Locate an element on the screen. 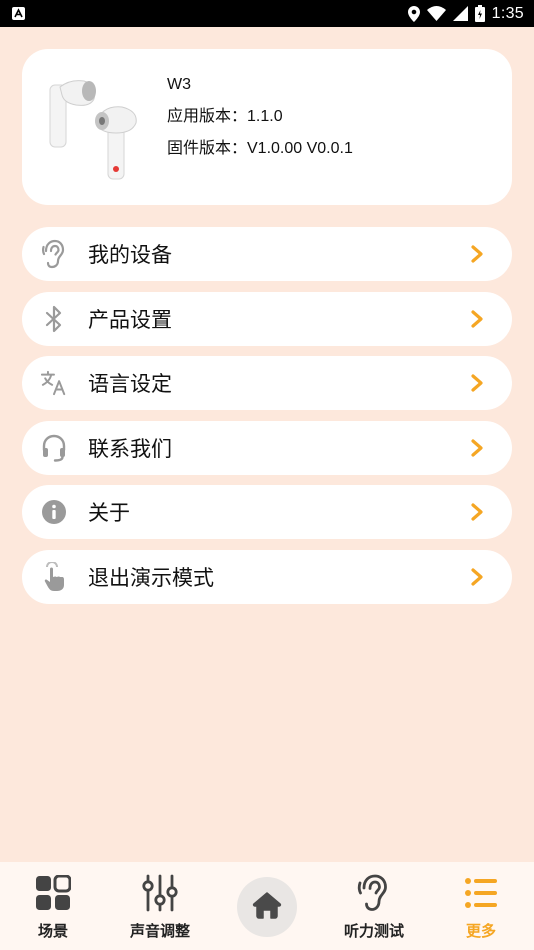 This screenshot has width=534, height=950. menu-item-label: 产品设置 is located at coordinates (130, 319).